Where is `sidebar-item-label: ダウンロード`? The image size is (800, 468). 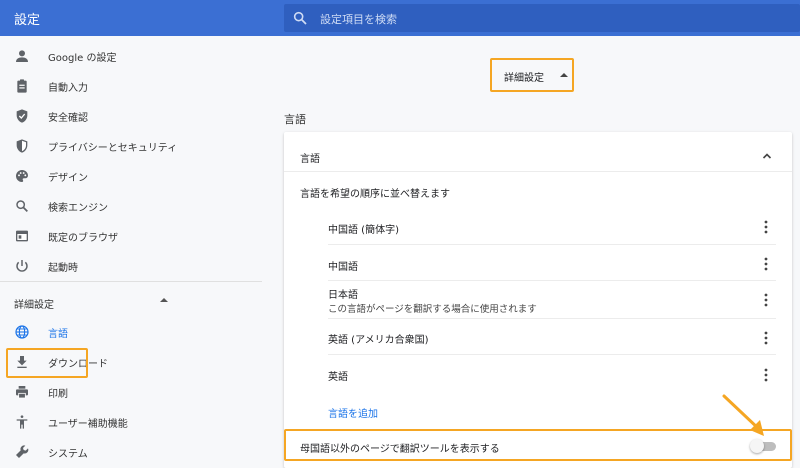 sidebar-item-label: ダウンロード is located at coordinates (78, 364).